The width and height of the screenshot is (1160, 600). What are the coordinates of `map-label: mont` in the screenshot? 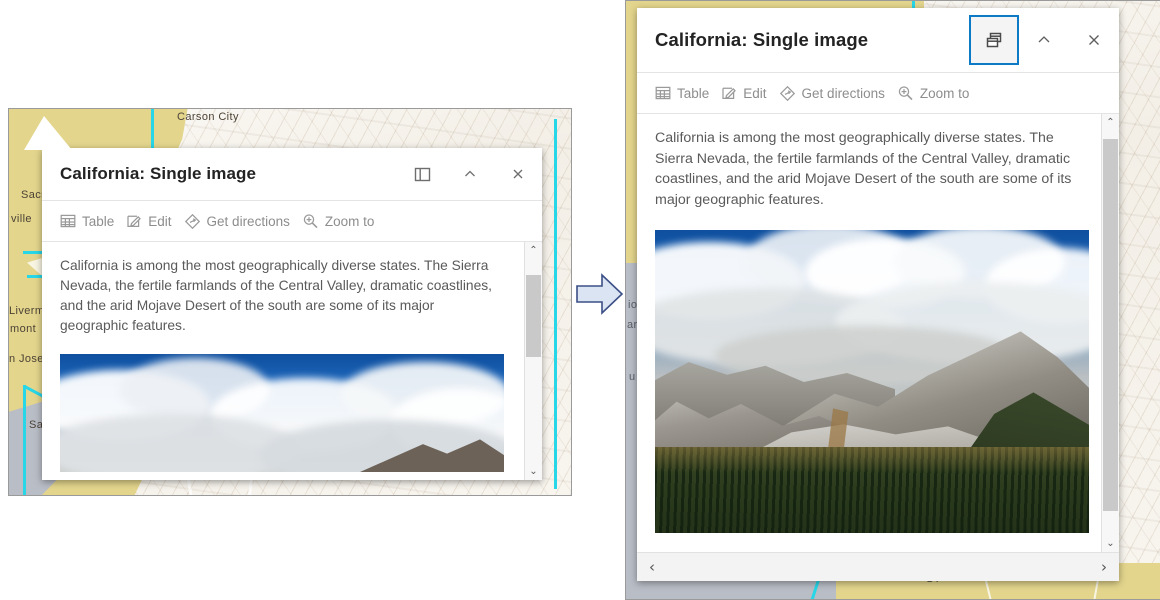 It's located at (23, 329).